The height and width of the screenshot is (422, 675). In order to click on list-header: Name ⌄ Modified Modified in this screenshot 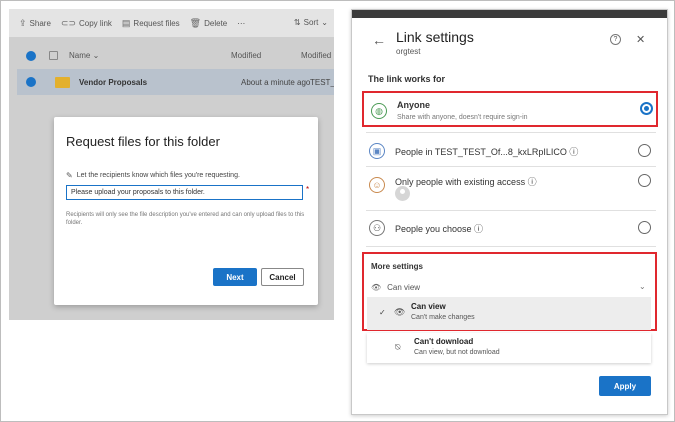, I will do `click(171, 56)`.